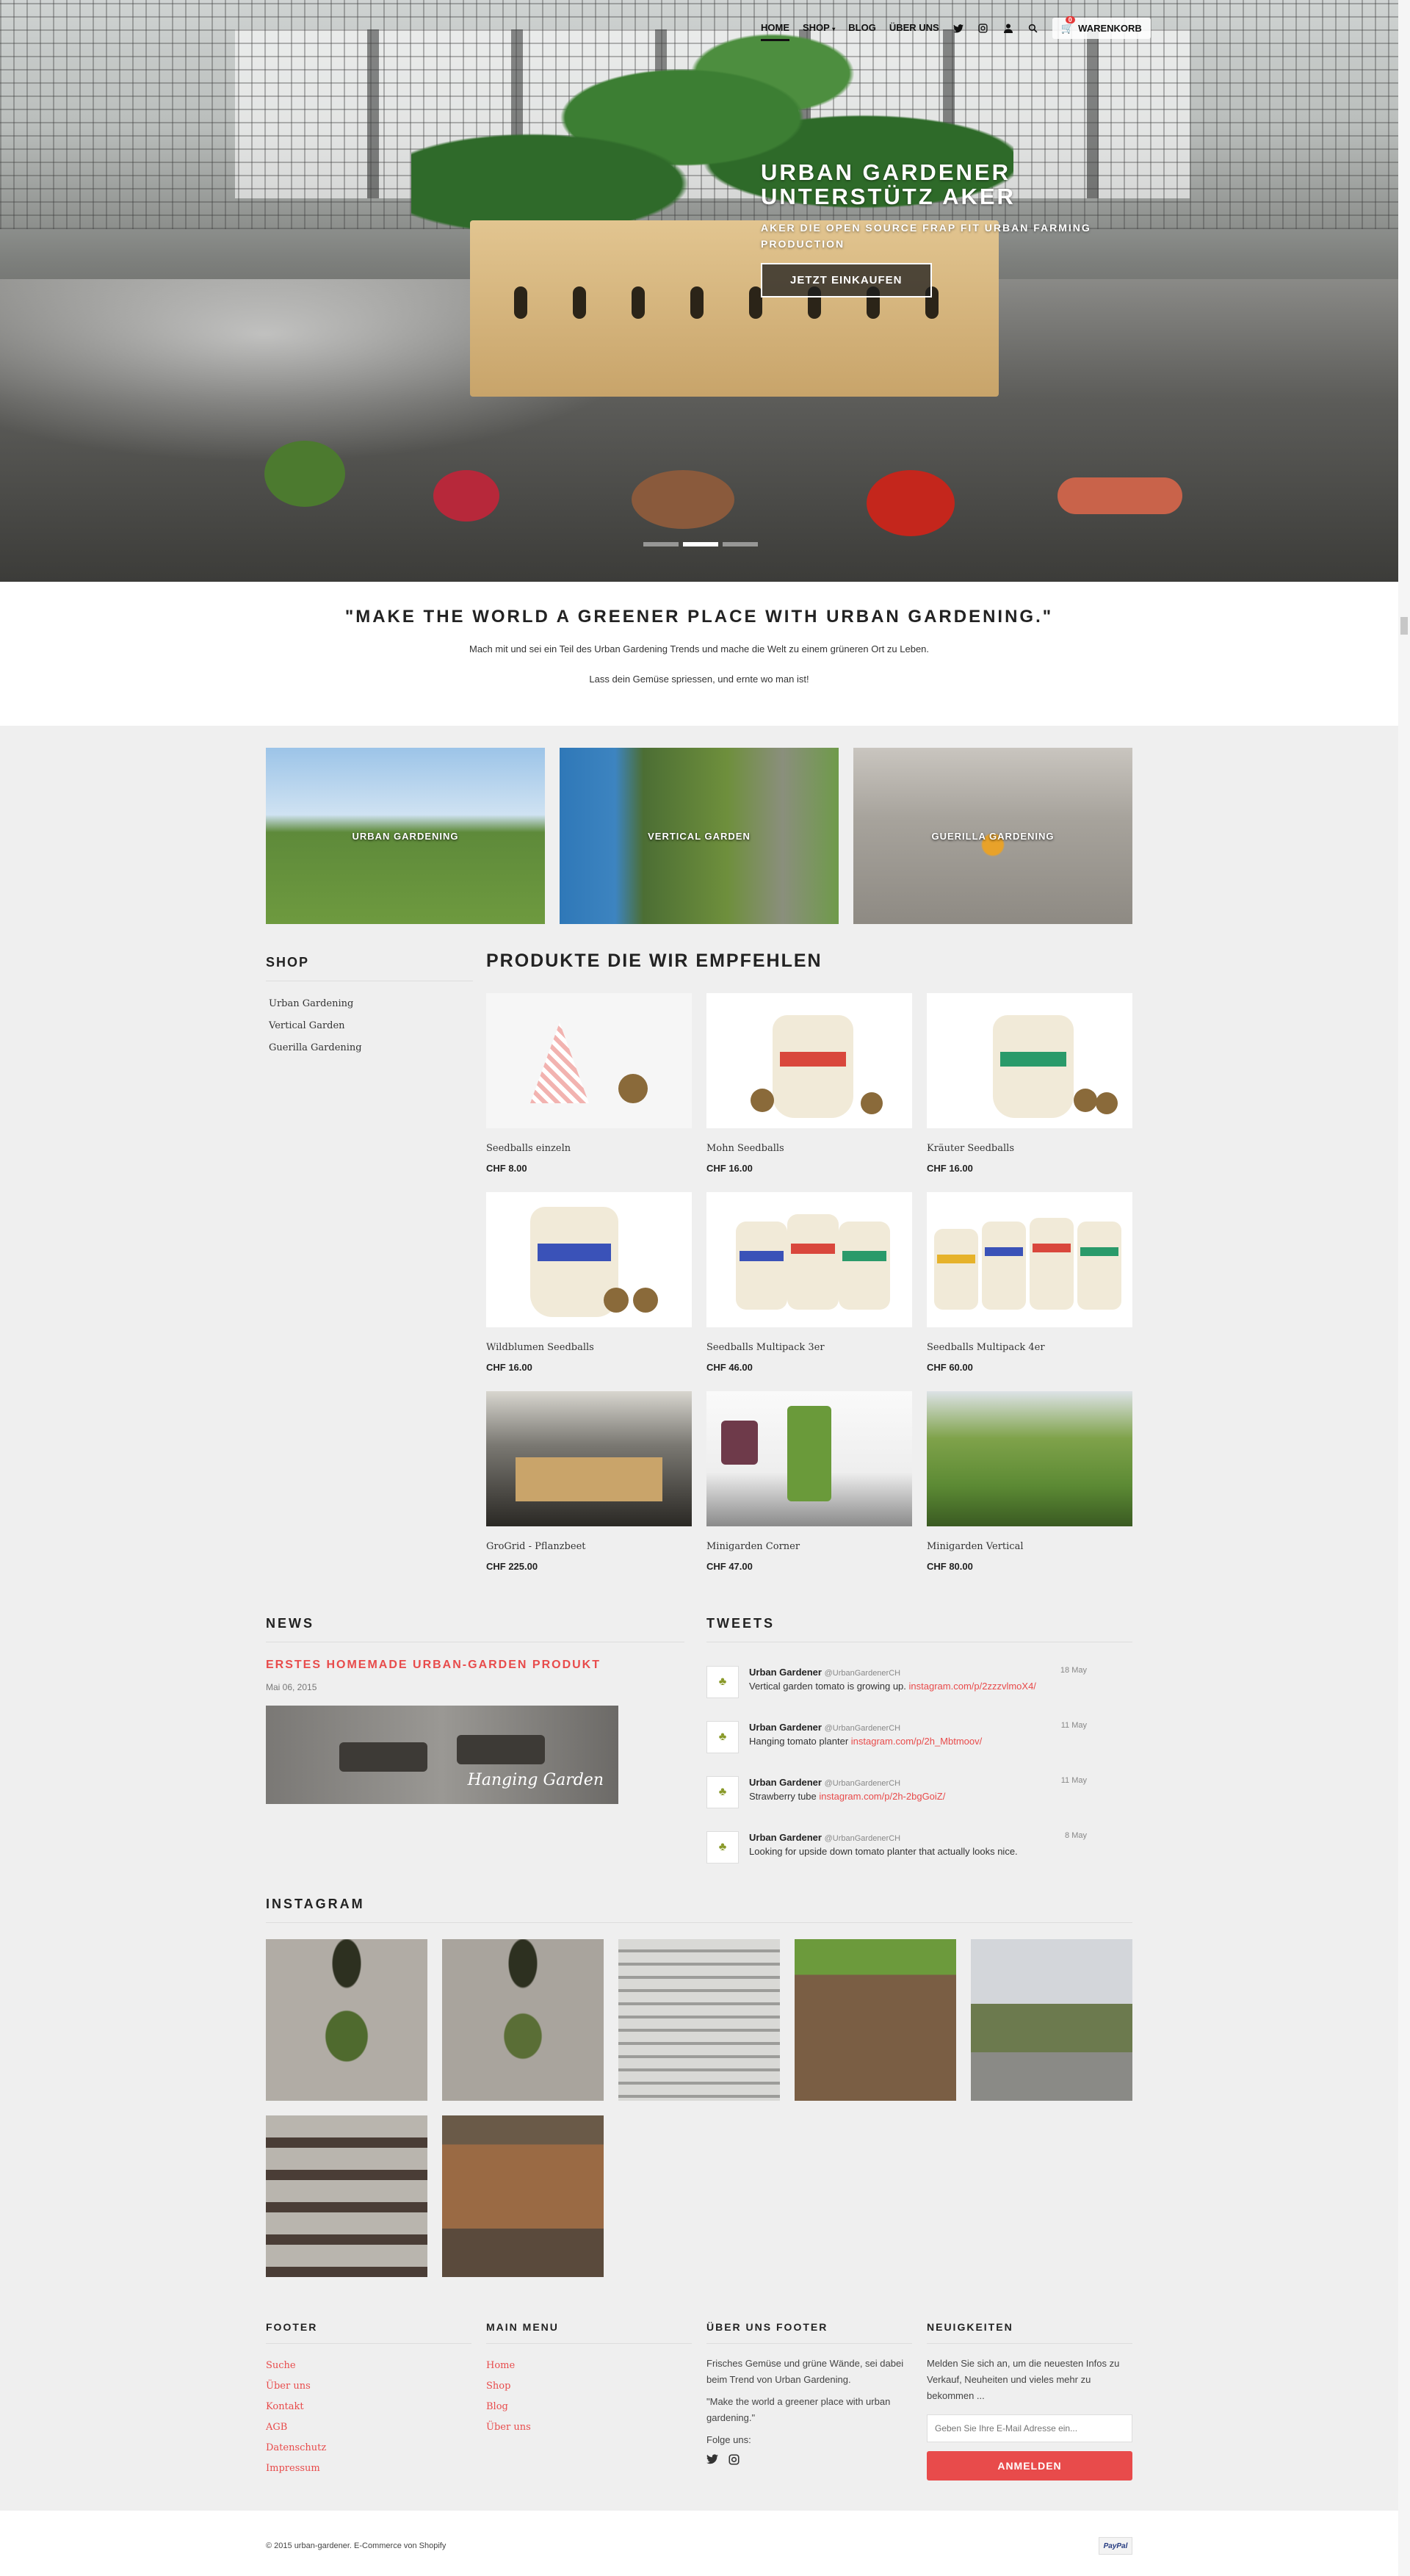  What do you see at coordinates (775, 31) in the screenshot?
I see `nav-home: HOME` at bounding box center [775, 31].